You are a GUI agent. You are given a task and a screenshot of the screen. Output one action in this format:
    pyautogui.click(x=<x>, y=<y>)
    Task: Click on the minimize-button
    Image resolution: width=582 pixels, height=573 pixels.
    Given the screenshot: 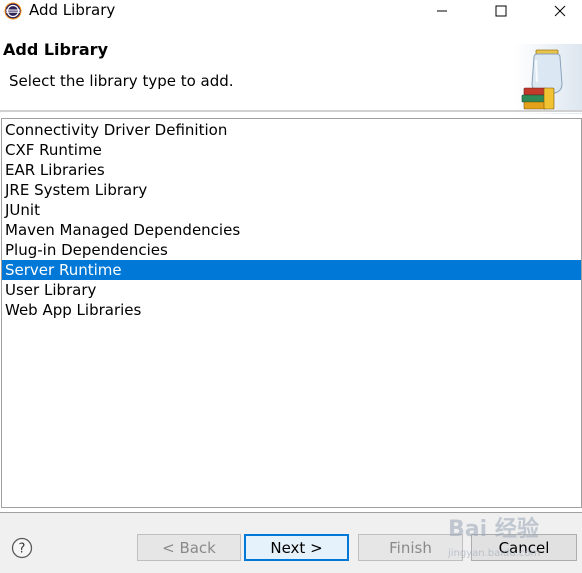 What is the action you would take?
    pyautogui.click(x=442, y=11)
    